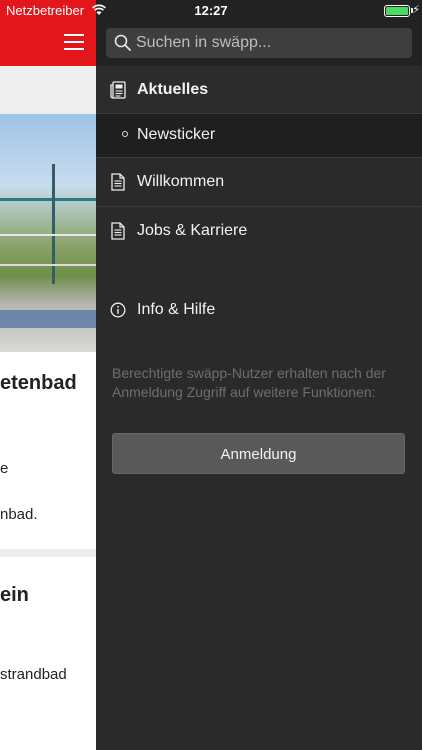  Describe the element at coordinates (181, 181) in the screenshot. I see `menu-item-label: Willkommen` at that location.